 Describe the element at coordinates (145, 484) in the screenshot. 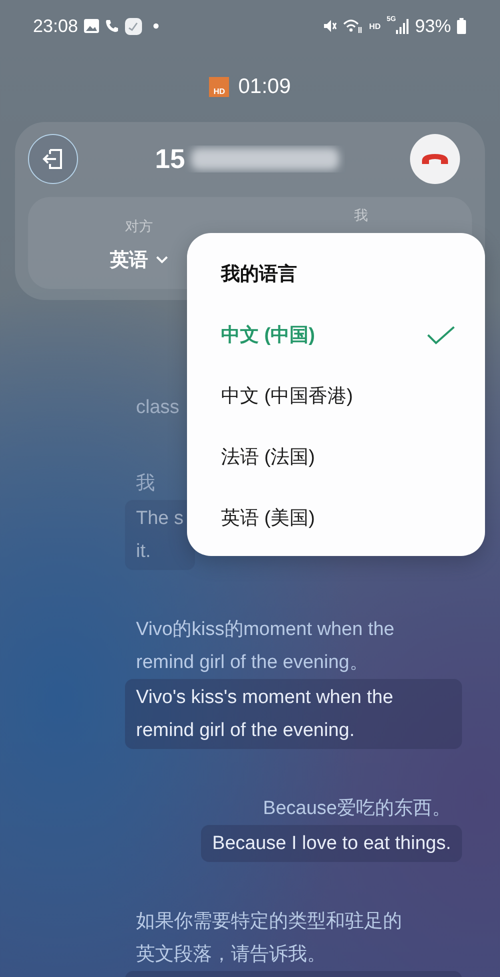

I see `source-text: 我` at that location.